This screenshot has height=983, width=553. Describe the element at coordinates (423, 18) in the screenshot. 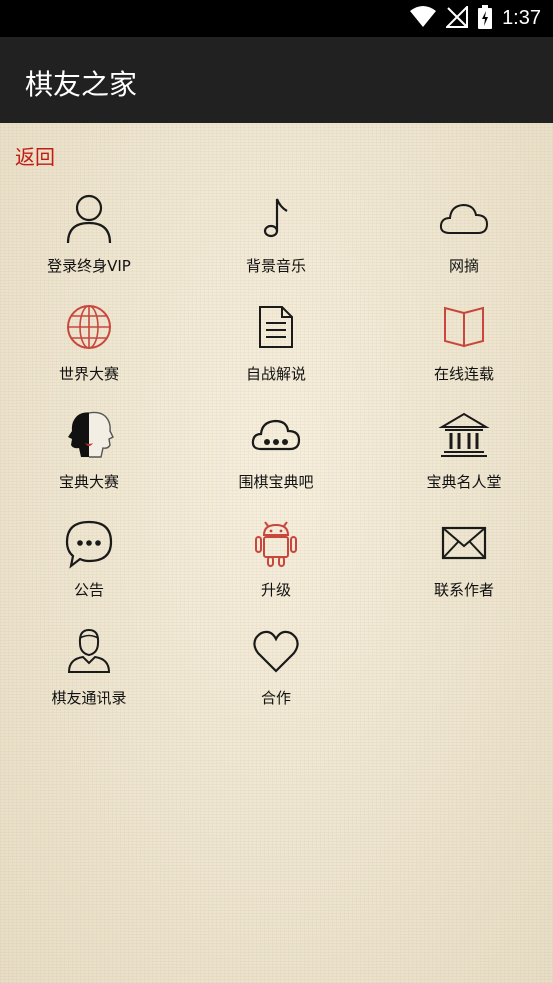

I see `wifi-icon` at that location.